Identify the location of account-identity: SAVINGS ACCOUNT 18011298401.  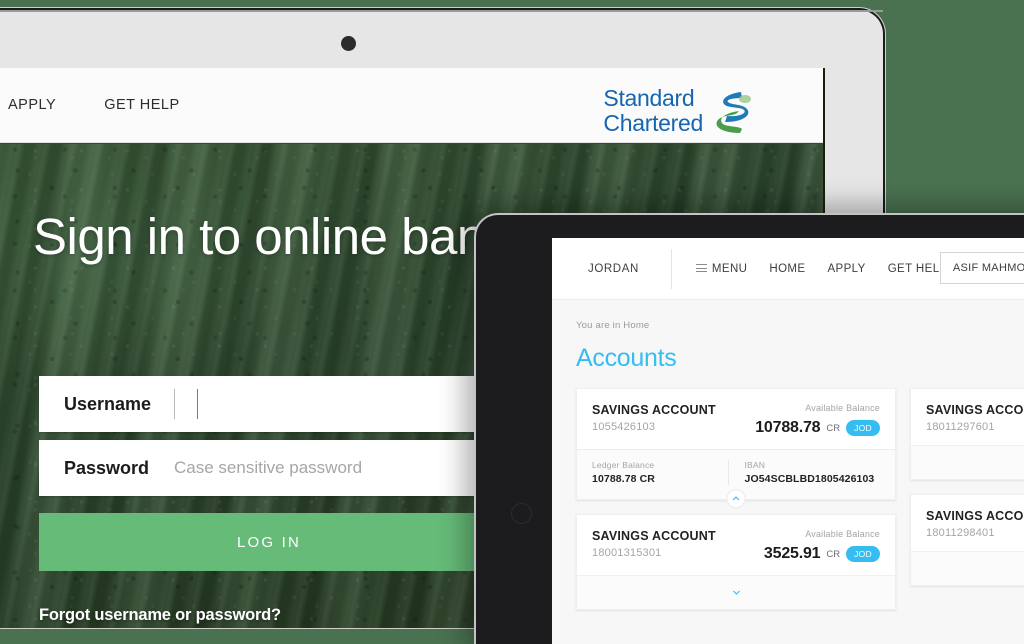
(975, 524).